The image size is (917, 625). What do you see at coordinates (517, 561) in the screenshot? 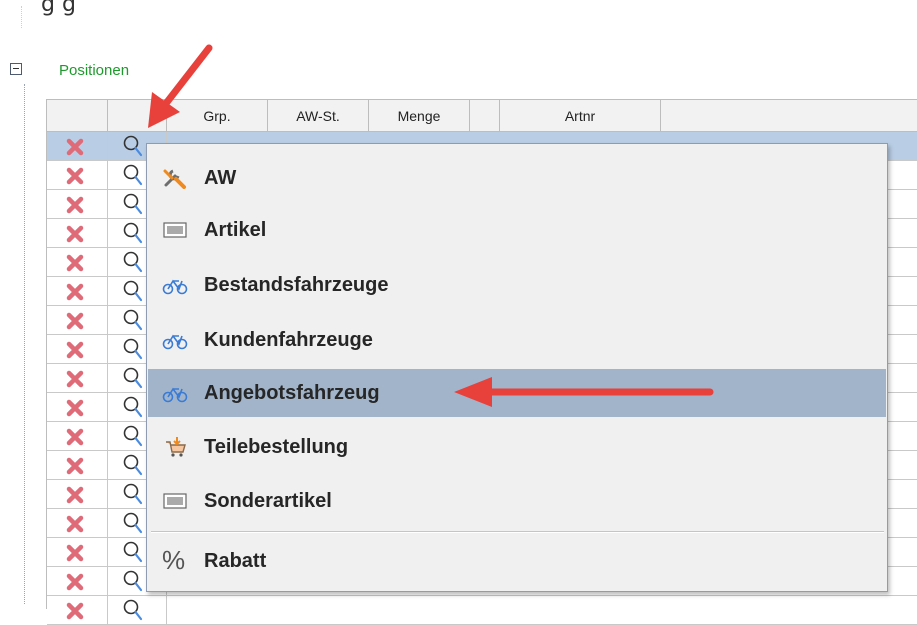
I see `menu-item-rabatt: % Rabatt` at bounding box center [517, 561].